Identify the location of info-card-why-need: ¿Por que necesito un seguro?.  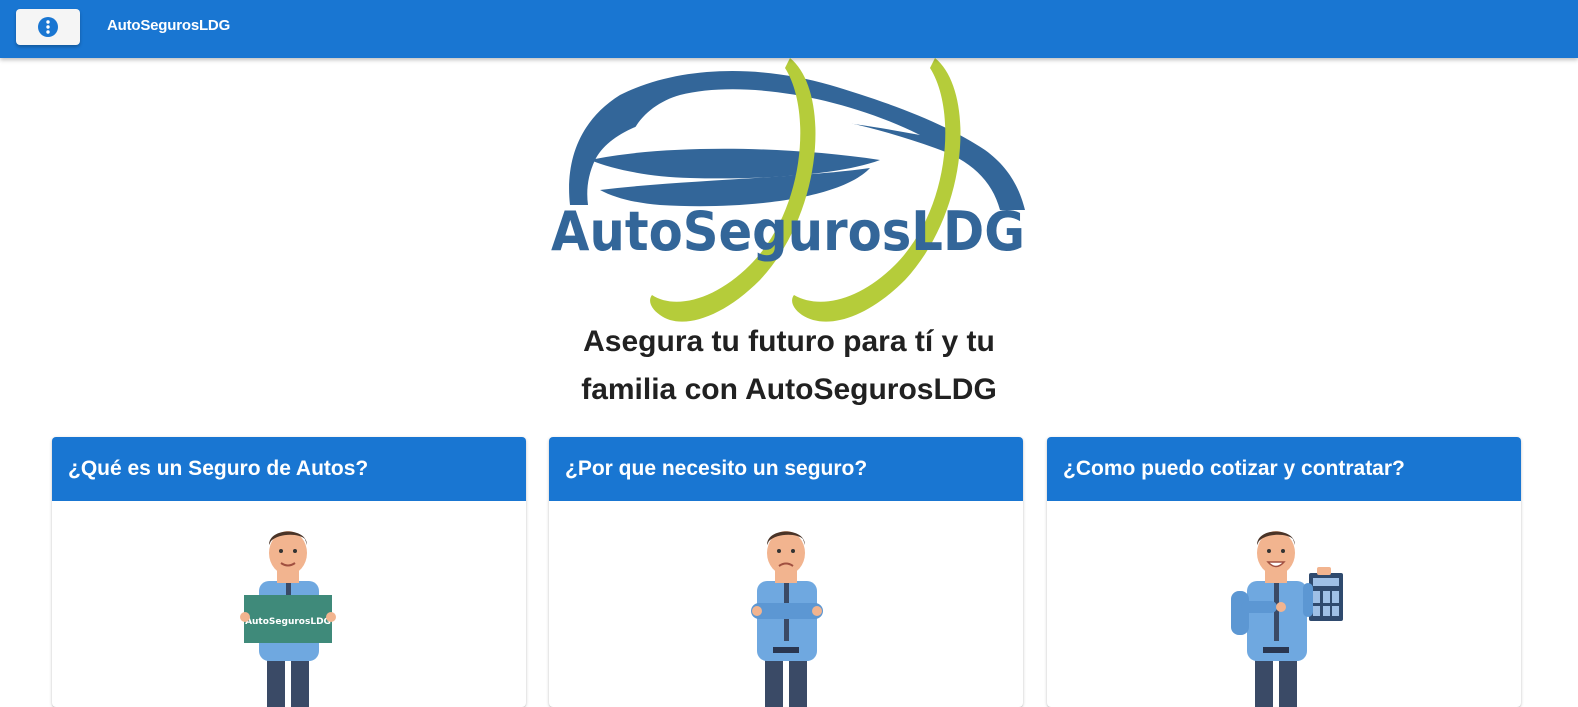
(786, 572).